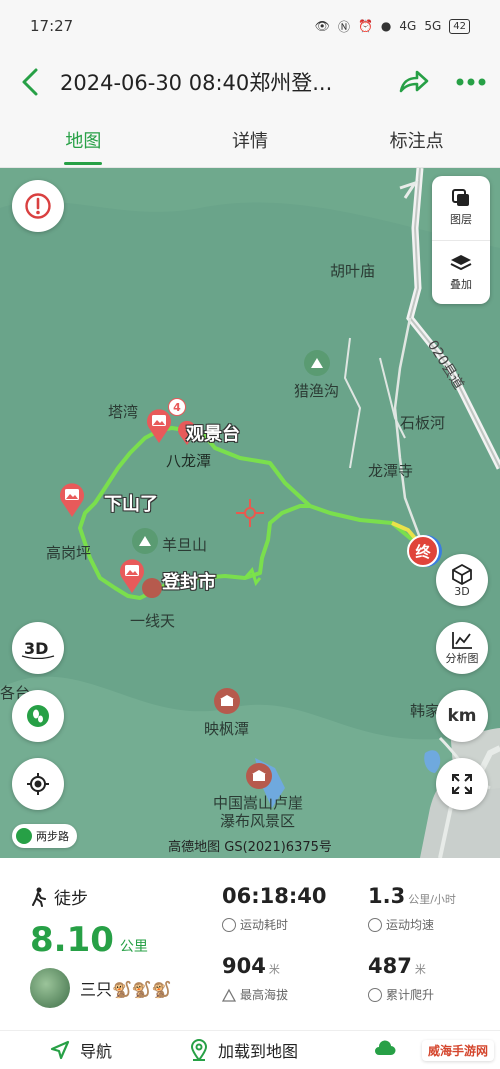 The image size is (500, 1069). I want to click on analysis-button: 分析图, so click(462, 648).